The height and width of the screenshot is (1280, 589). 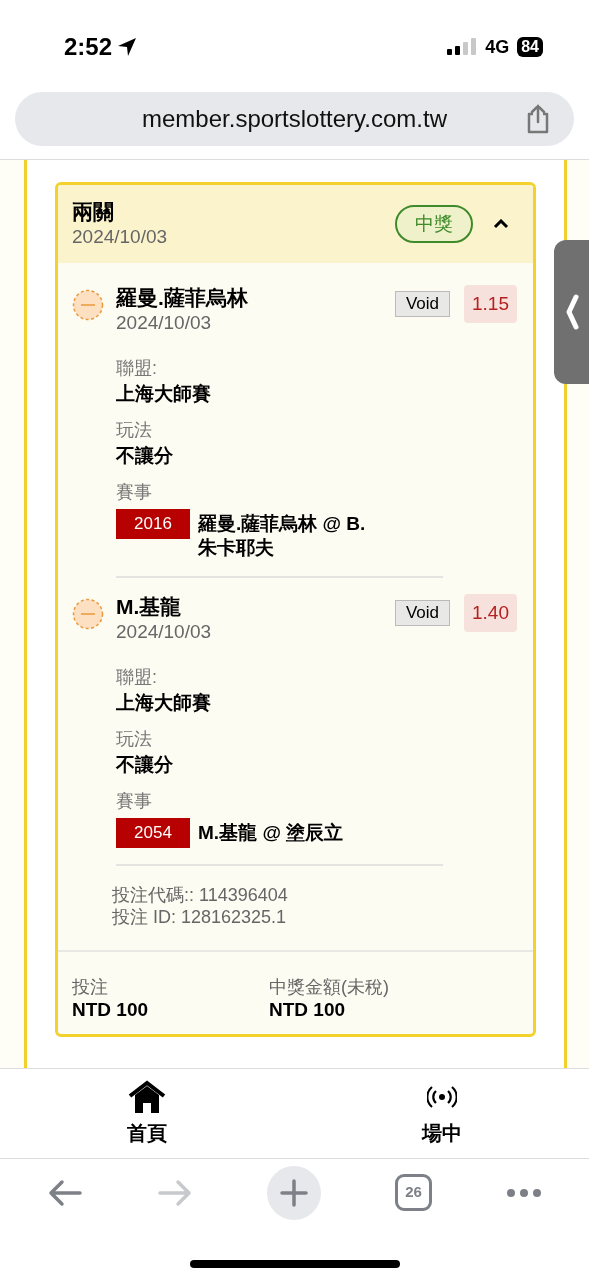 What do you see at coordinates (153, 524) in the screenshot?
I see `event-code: 2016` at bounding box center [153, 524].